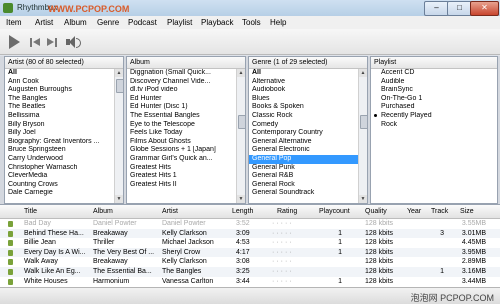  Describe the element at coordinates (59, 193) in the screenshot. I see `artist-item: Dale Carnegie` at that location.